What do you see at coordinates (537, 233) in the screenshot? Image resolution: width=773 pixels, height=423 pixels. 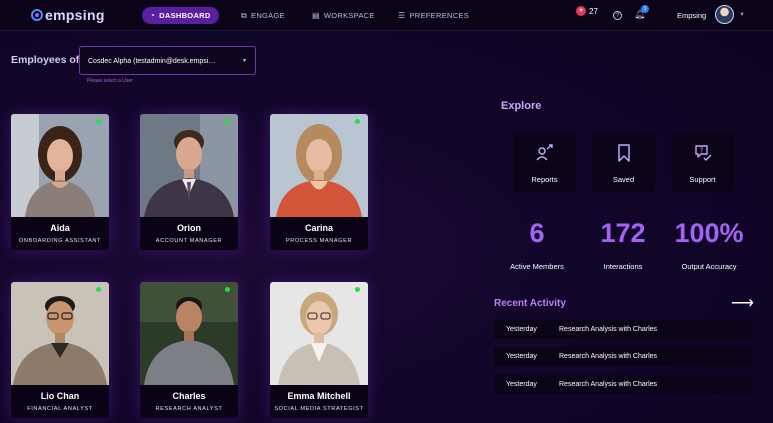 I see `stat-active-members-value: 6` at bounding box center [537, 233].